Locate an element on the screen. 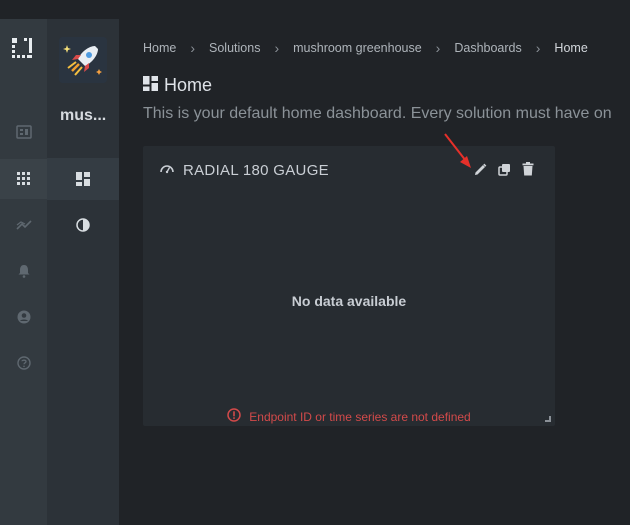  global-nav-rail is located at coordinates (23, 272).